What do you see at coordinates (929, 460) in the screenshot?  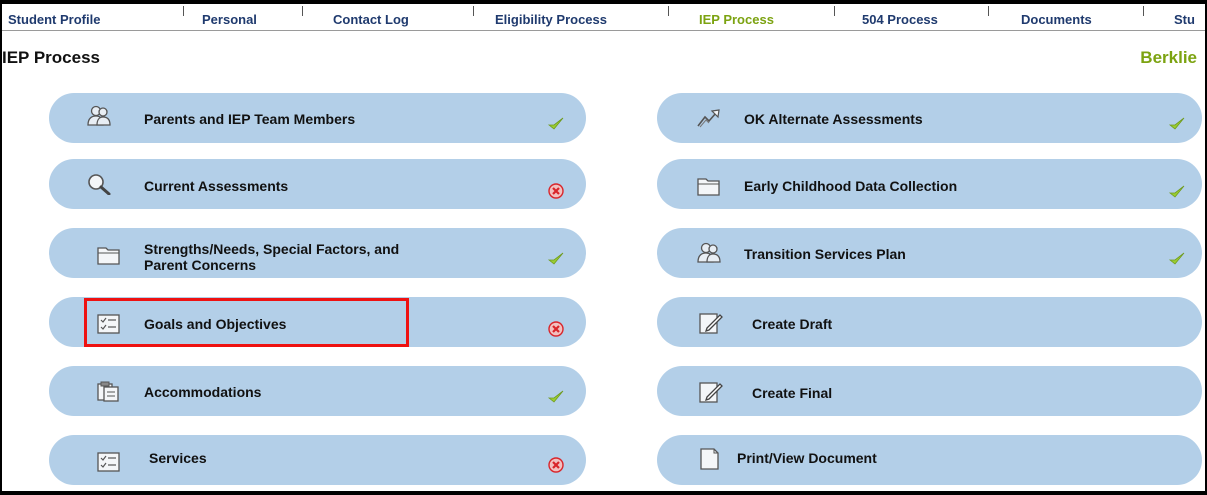 I see `section-print-view-document: Print/View Document` at bounding box center [929, 460].